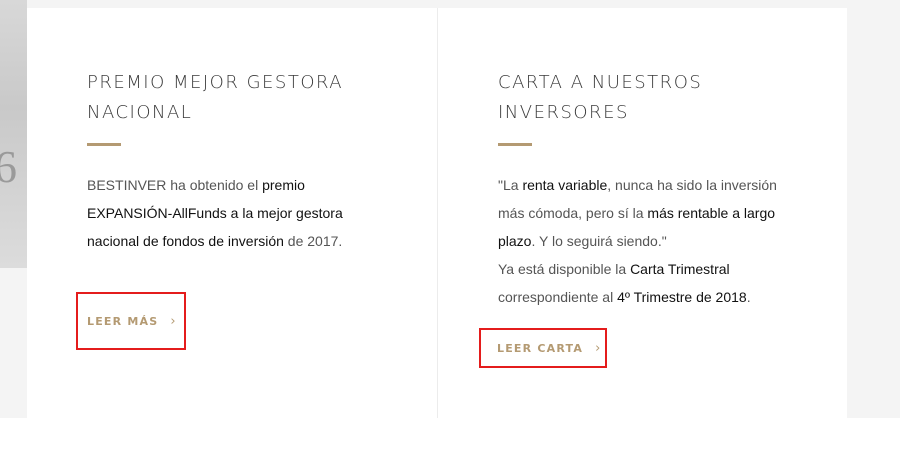  I want to click on award-card-title: PREMIO MEJOR GESTORA NACIONAL, so click(215, 97).